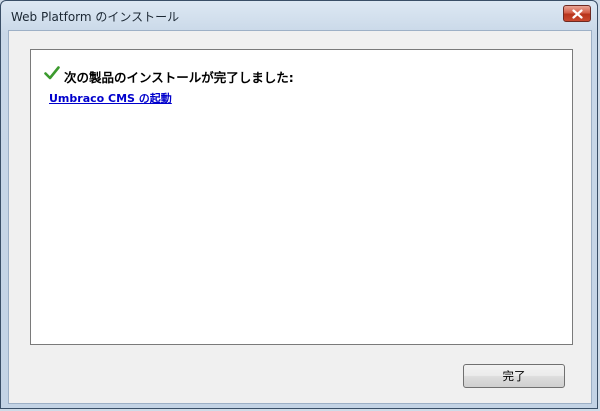 The width and height of the screenshot is (600, 411). What do you see at coordinates (179, 77) in the screenshot?
I see `completion-heading: 次の製品のインストールが完了しました:` at bounding box center [179, 77].